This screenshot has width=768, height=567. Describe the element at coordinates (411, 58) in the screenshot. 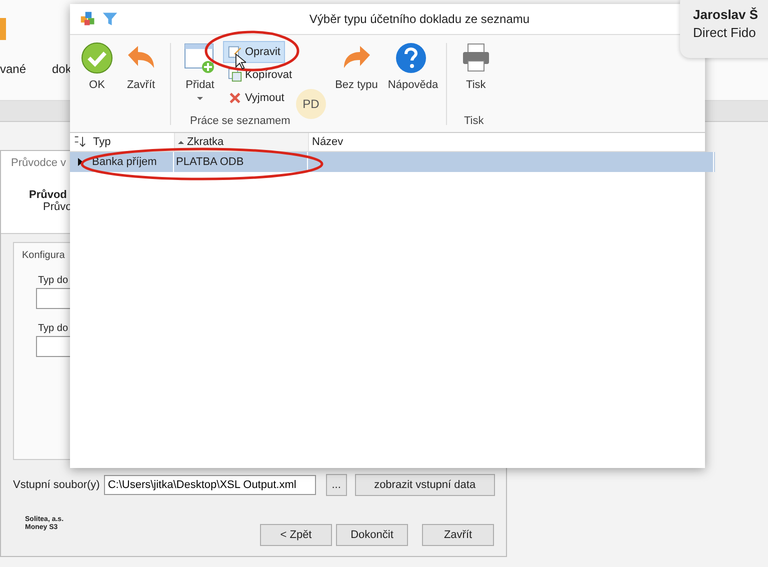

I see `help-icon` at that location.